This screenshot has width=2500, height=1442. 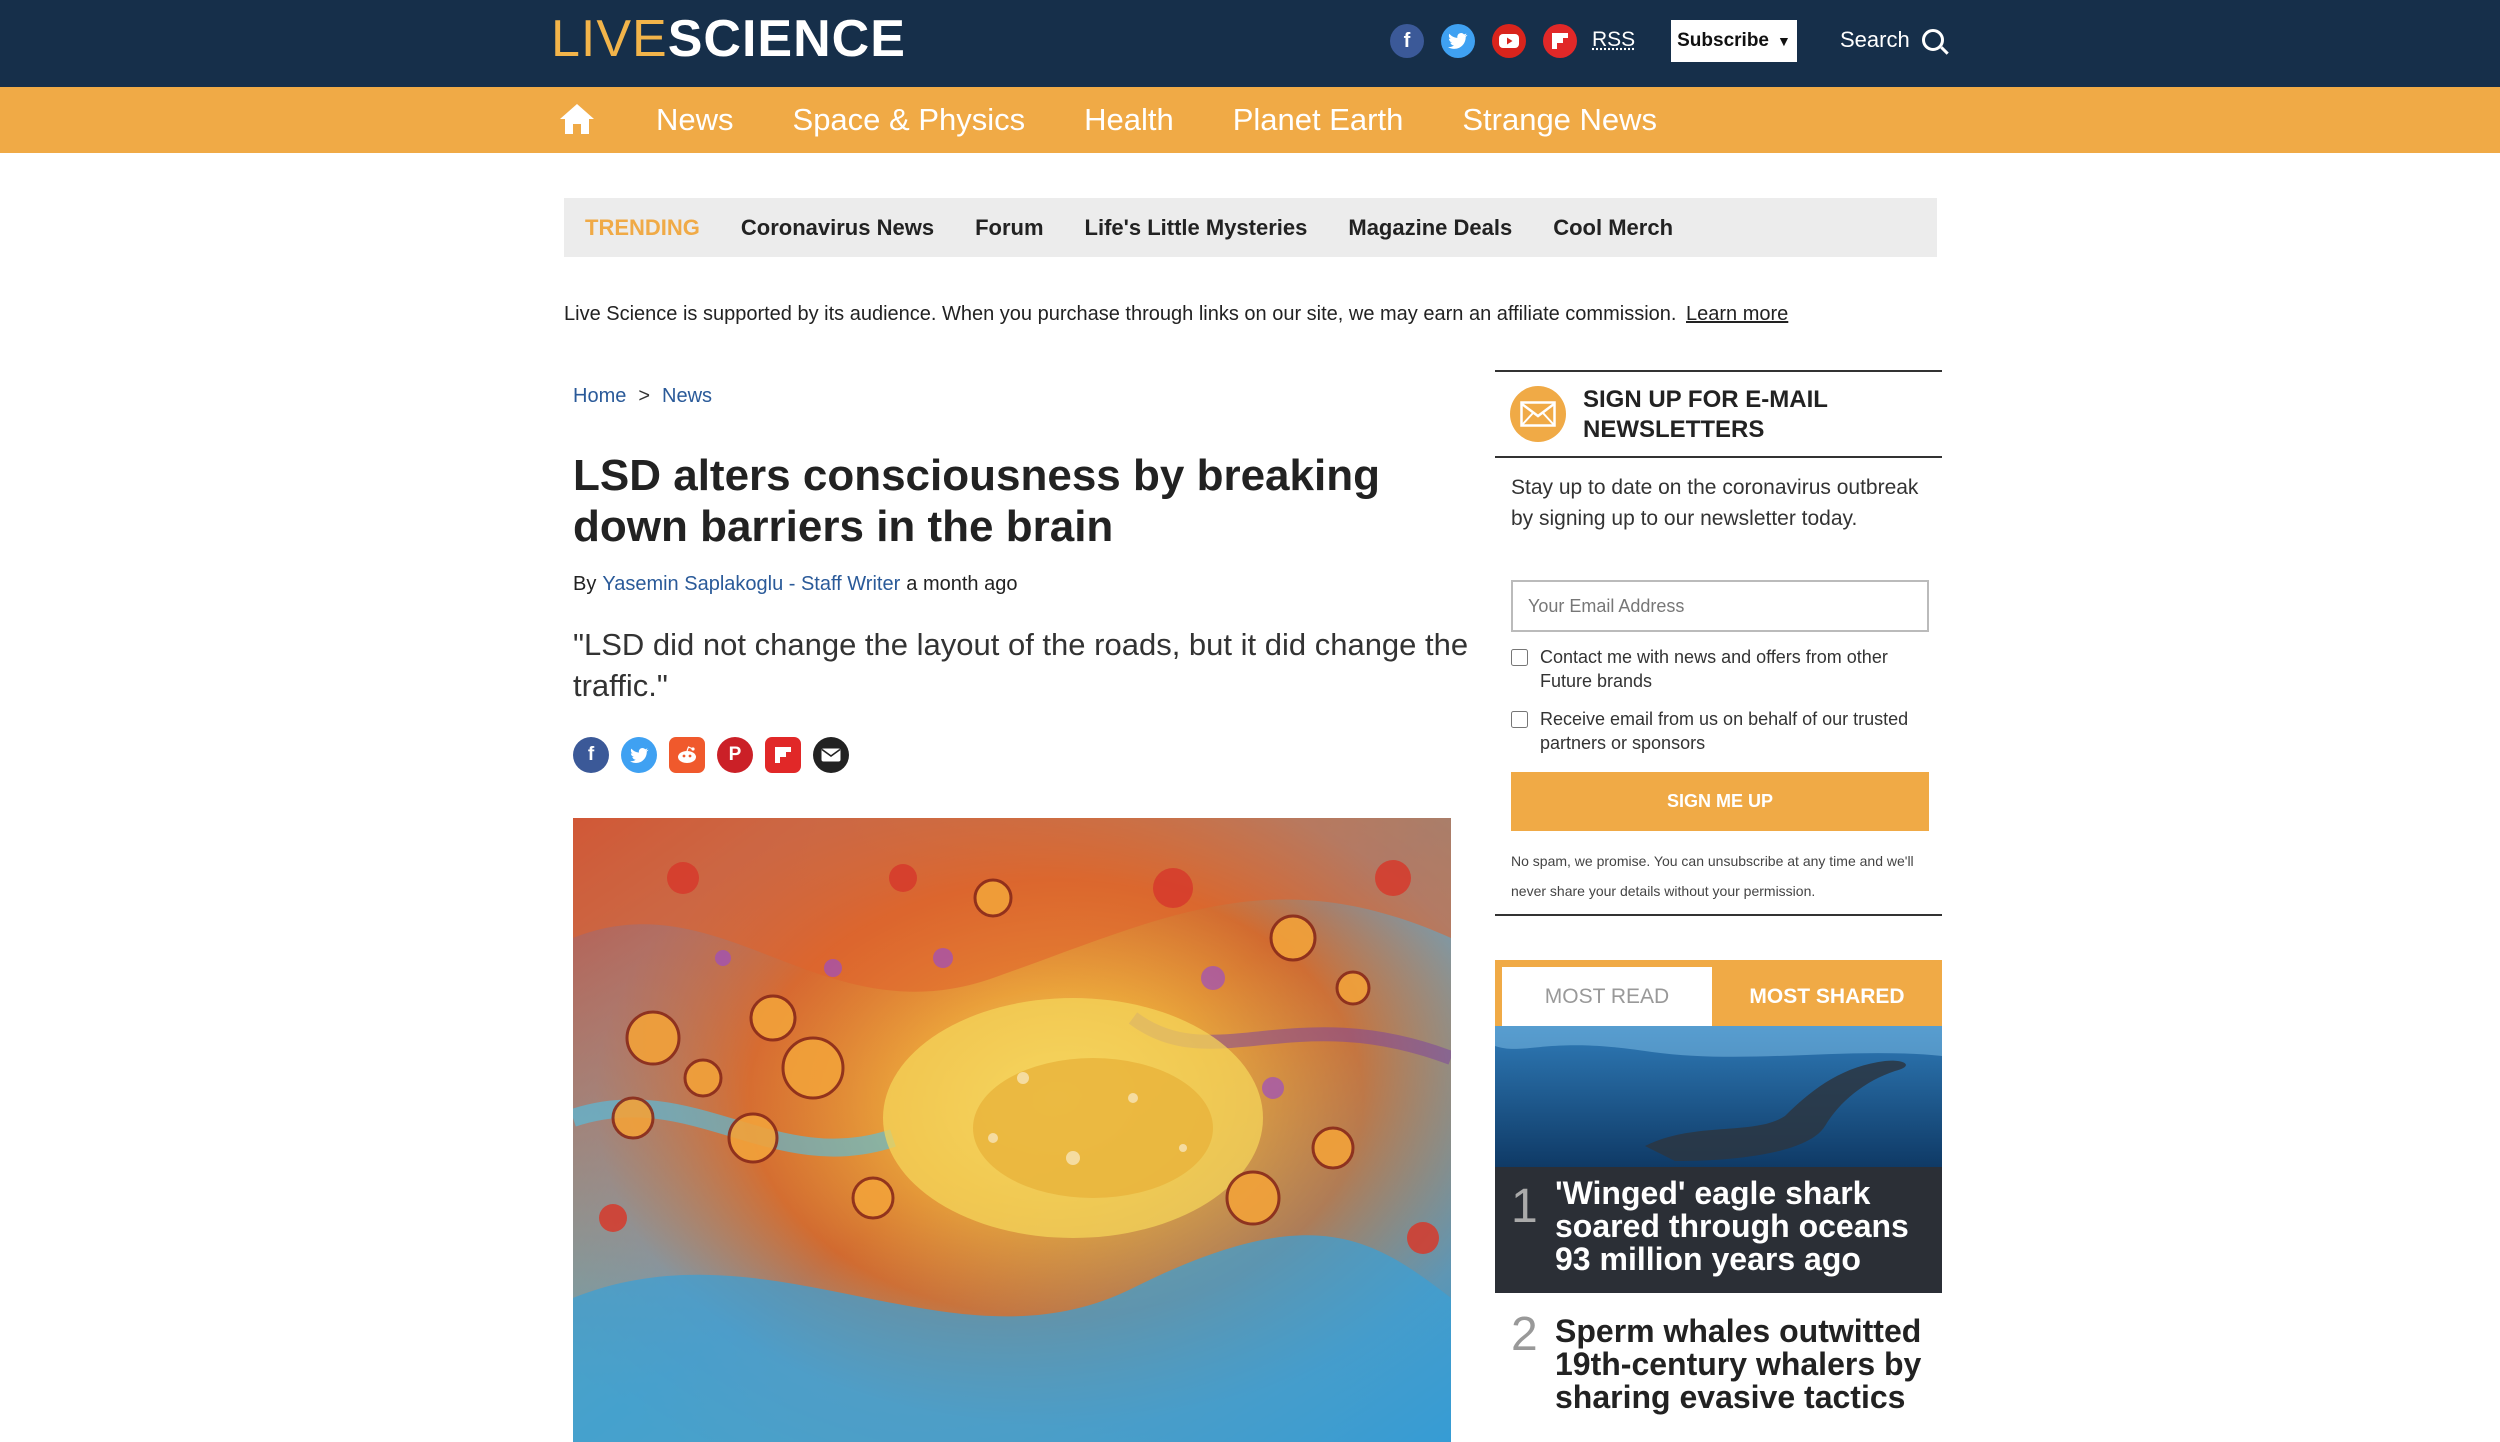 I want to click on rss-link: RSS, so click(x=1613, y=40).